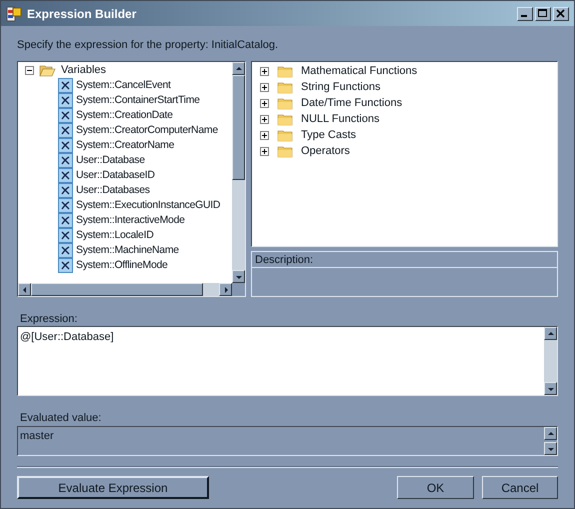  Describe the element at coordinates (48, 318) in the screenshot. I see `expression-label: Expression:` at that location.